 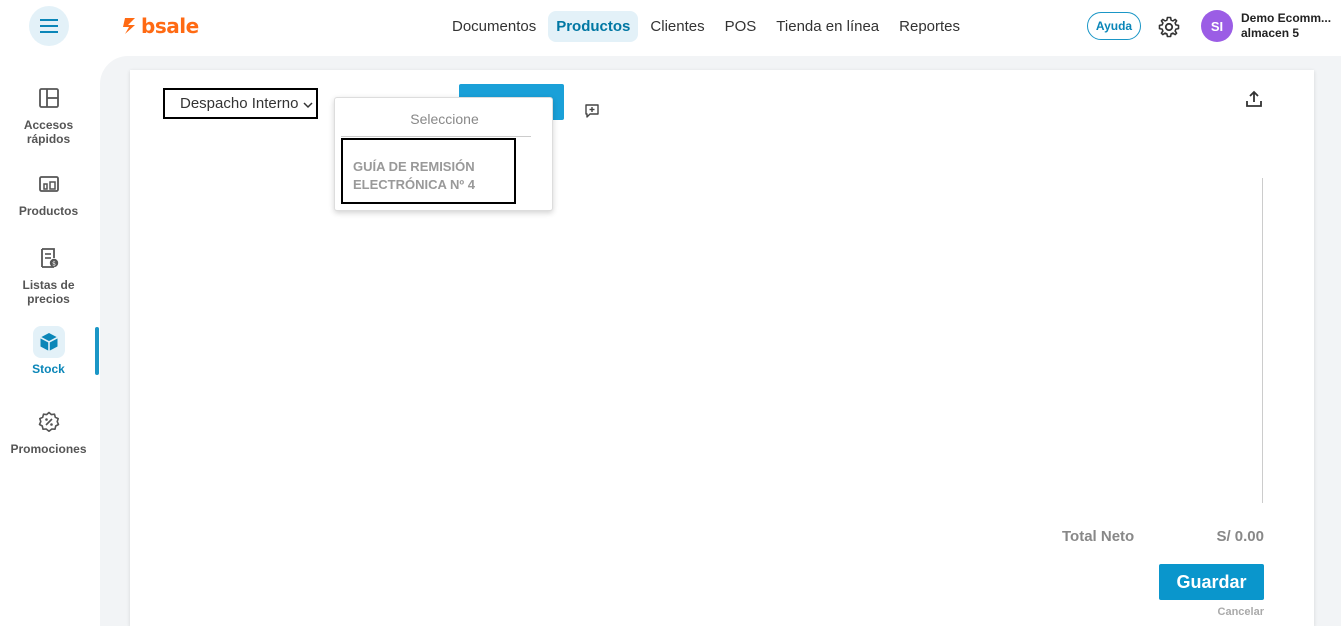 What do you see at coordinates (1211, 612) in the screenshot?
I see `cancel-link: Cancelar` at bounding box center [1211, 612].